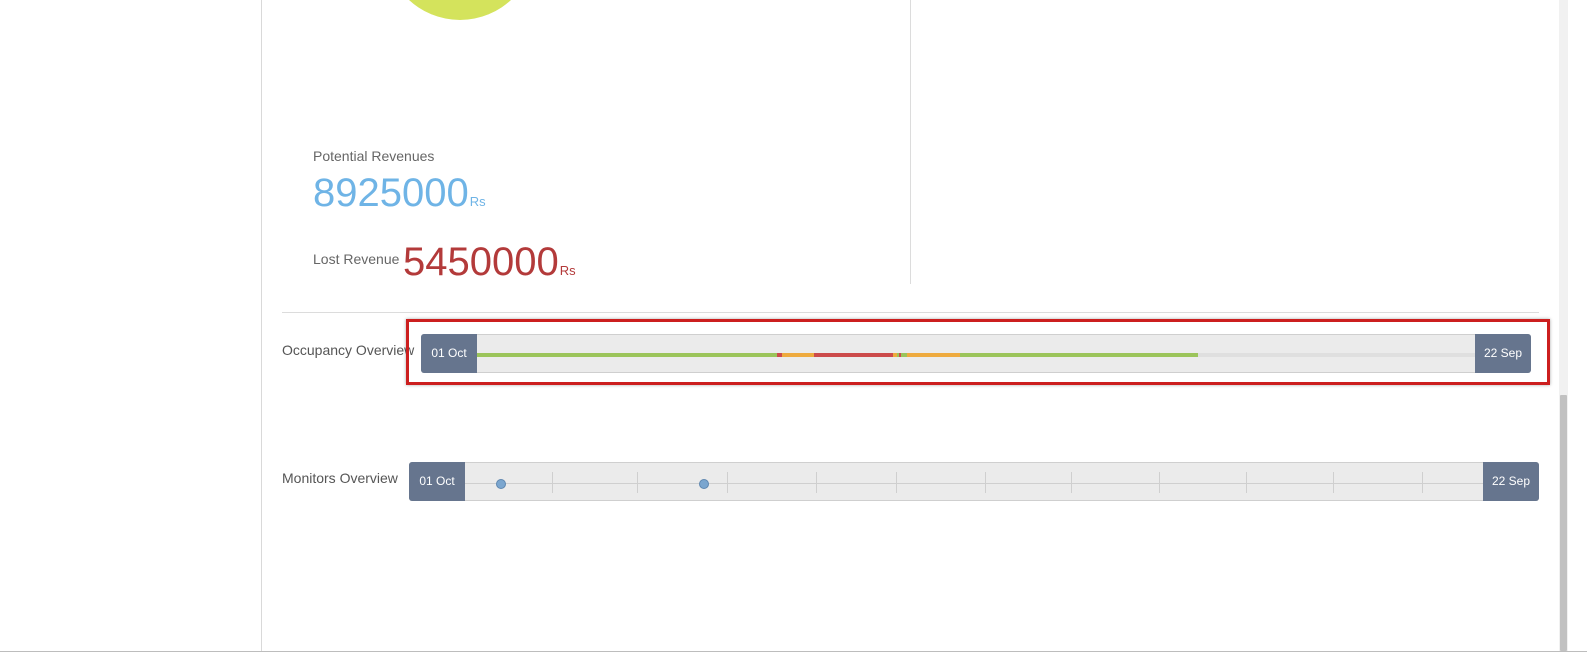 This screenshot has height=662, width=1587. I want to click on scrollbar-thumb, so click(1563, 523).